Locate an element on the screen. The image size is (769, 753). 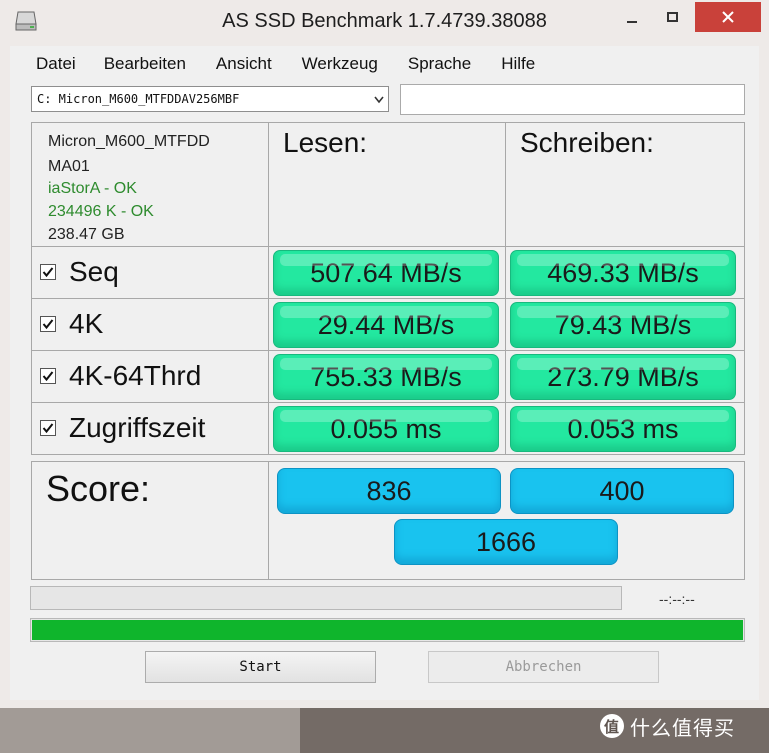
access-read-value: 0.055 ms is located at coordinates (386, 429).